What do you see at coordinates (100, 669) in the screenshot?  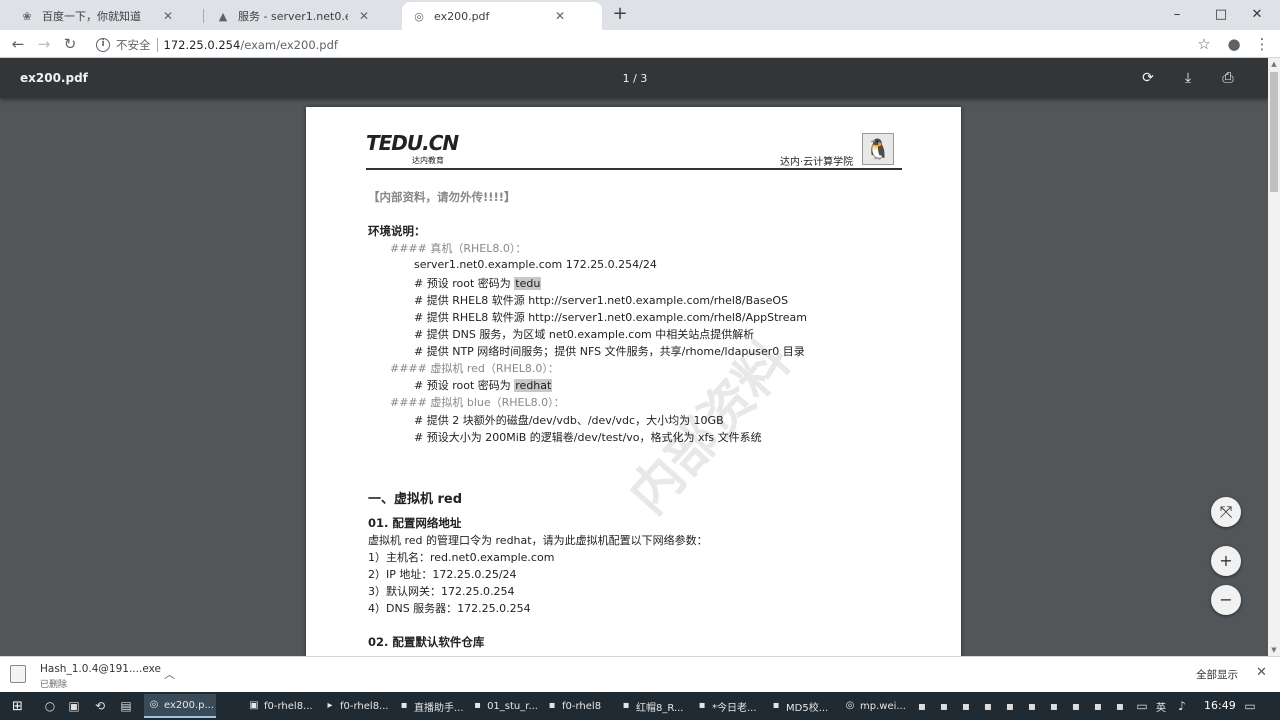 I see `download-file-name: Hash_1.0.4@191....exe` at bounding box center [100, 669].